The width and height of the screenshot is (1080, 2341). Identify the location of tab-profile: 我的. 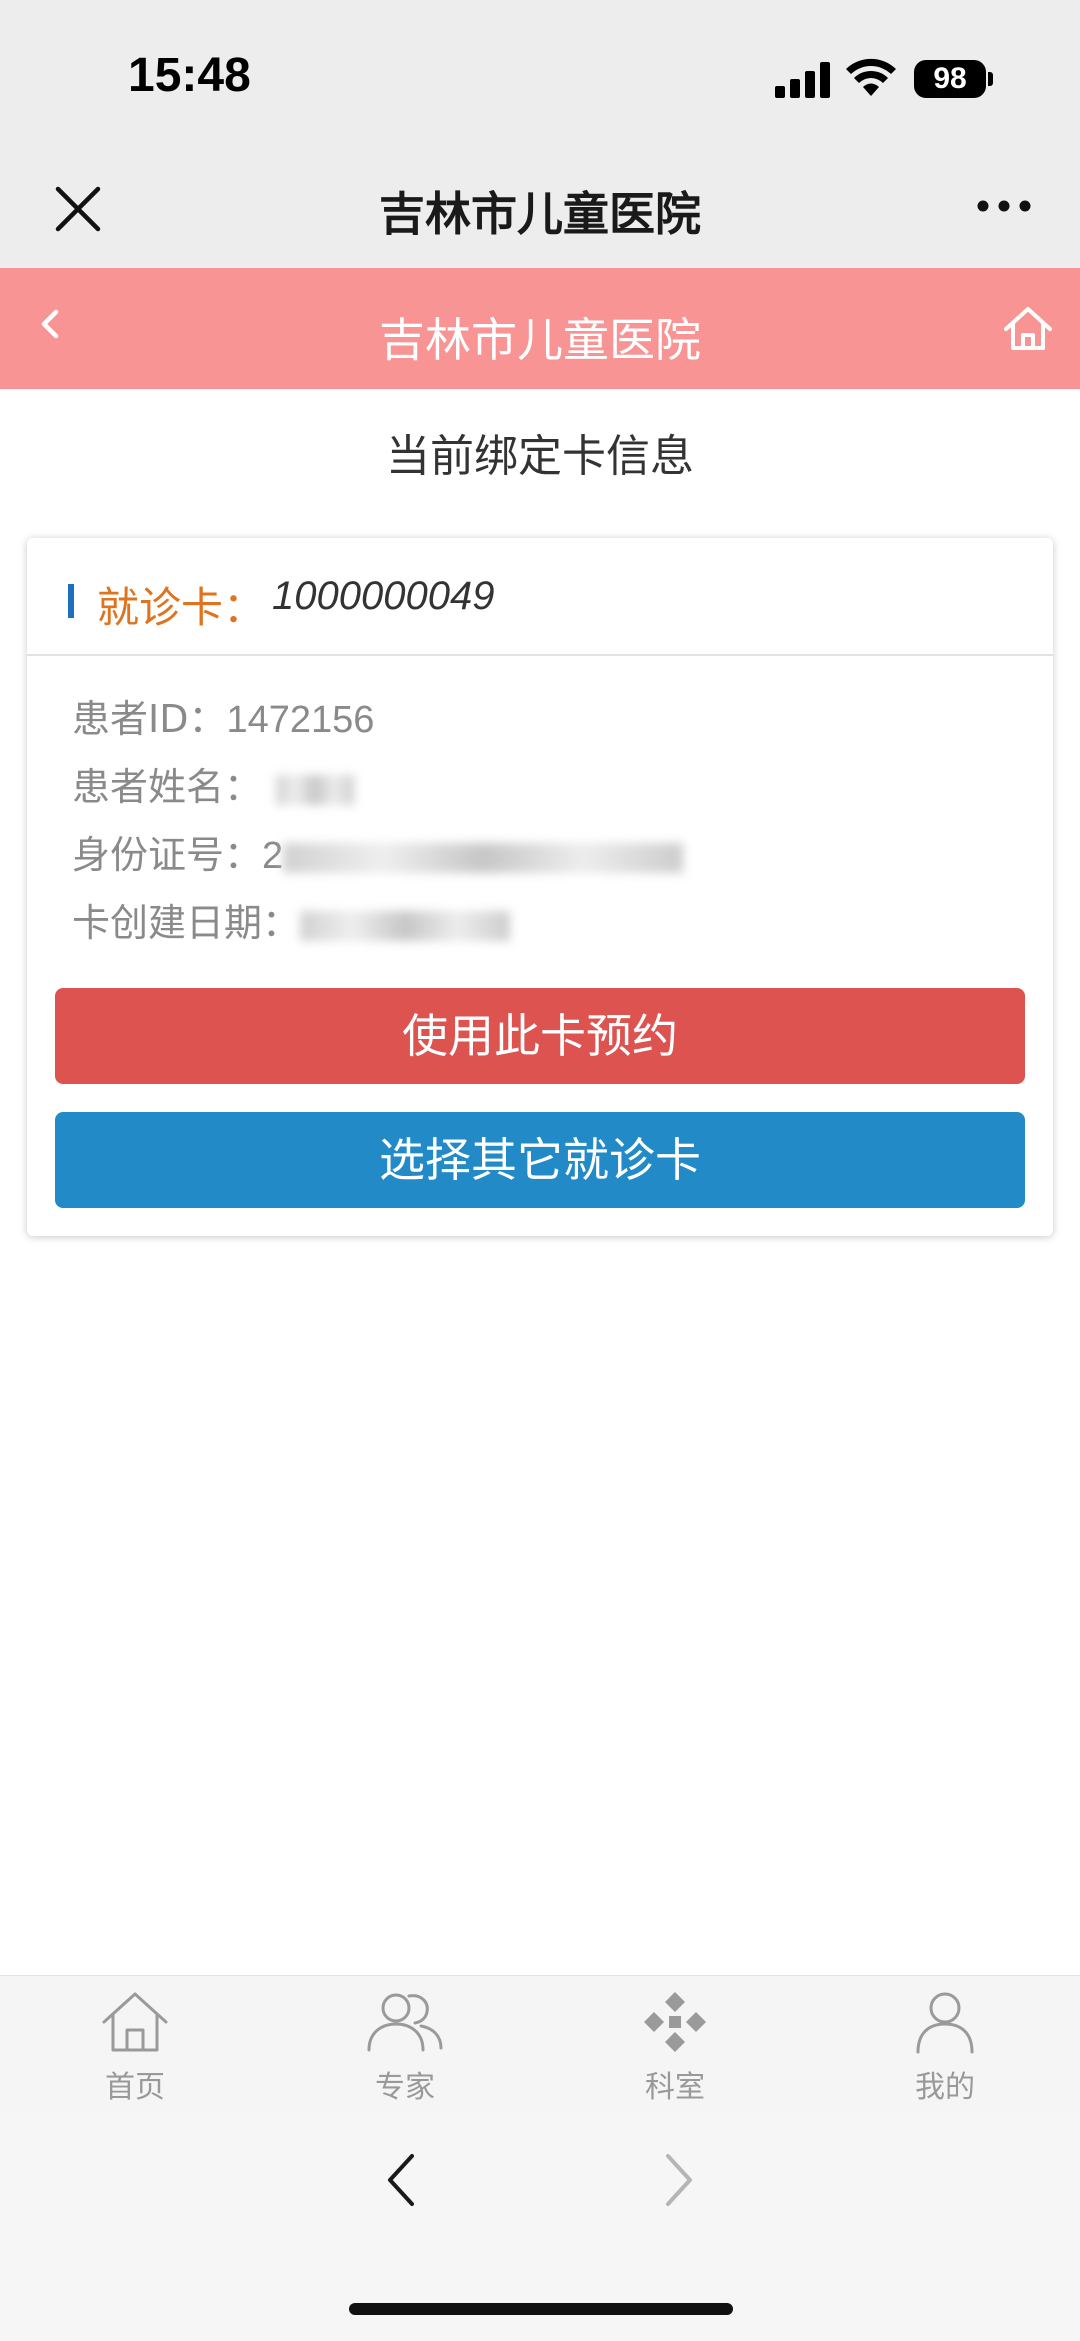
(945, 2045).